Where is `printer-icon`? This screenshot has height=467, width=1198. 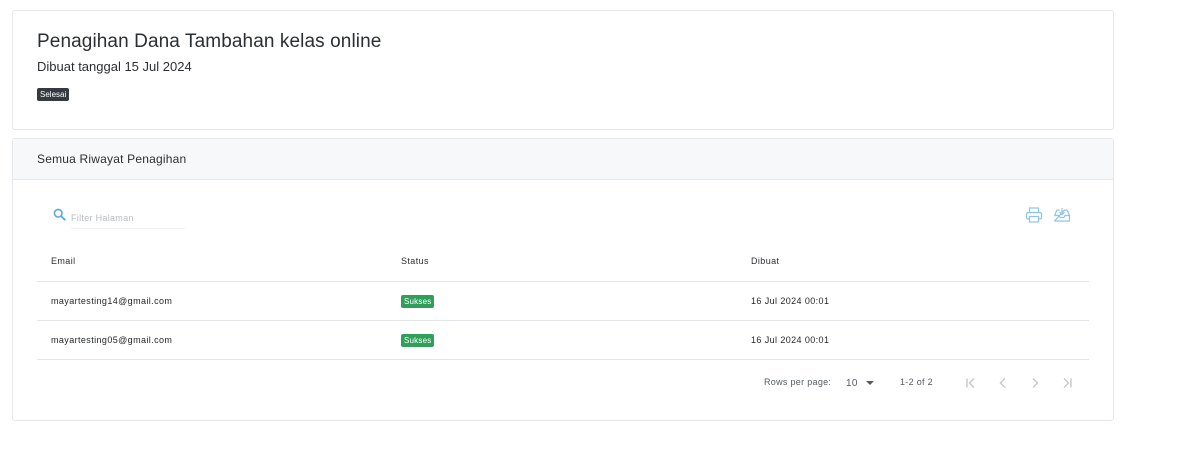 printer-icon is located at coordinates (1034, 215).